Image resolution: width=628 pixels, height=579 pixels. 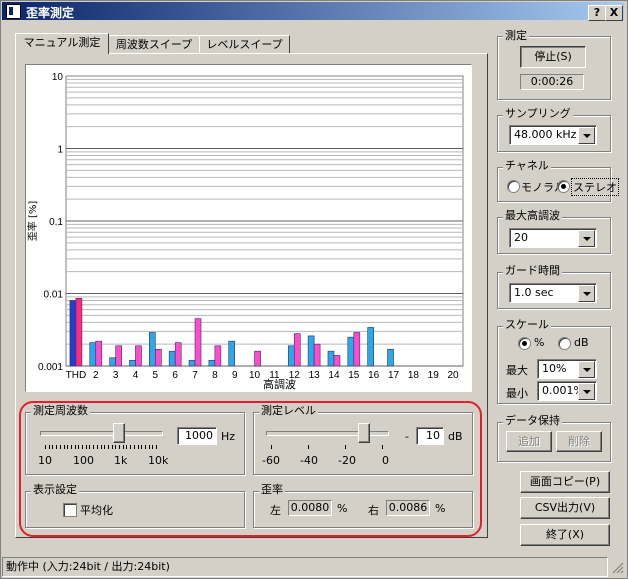 What do you see at coordinates (553, 135) in the screenshot?
I see `sampling-select: 48.000 kHz` at bounding box center [553, 135].